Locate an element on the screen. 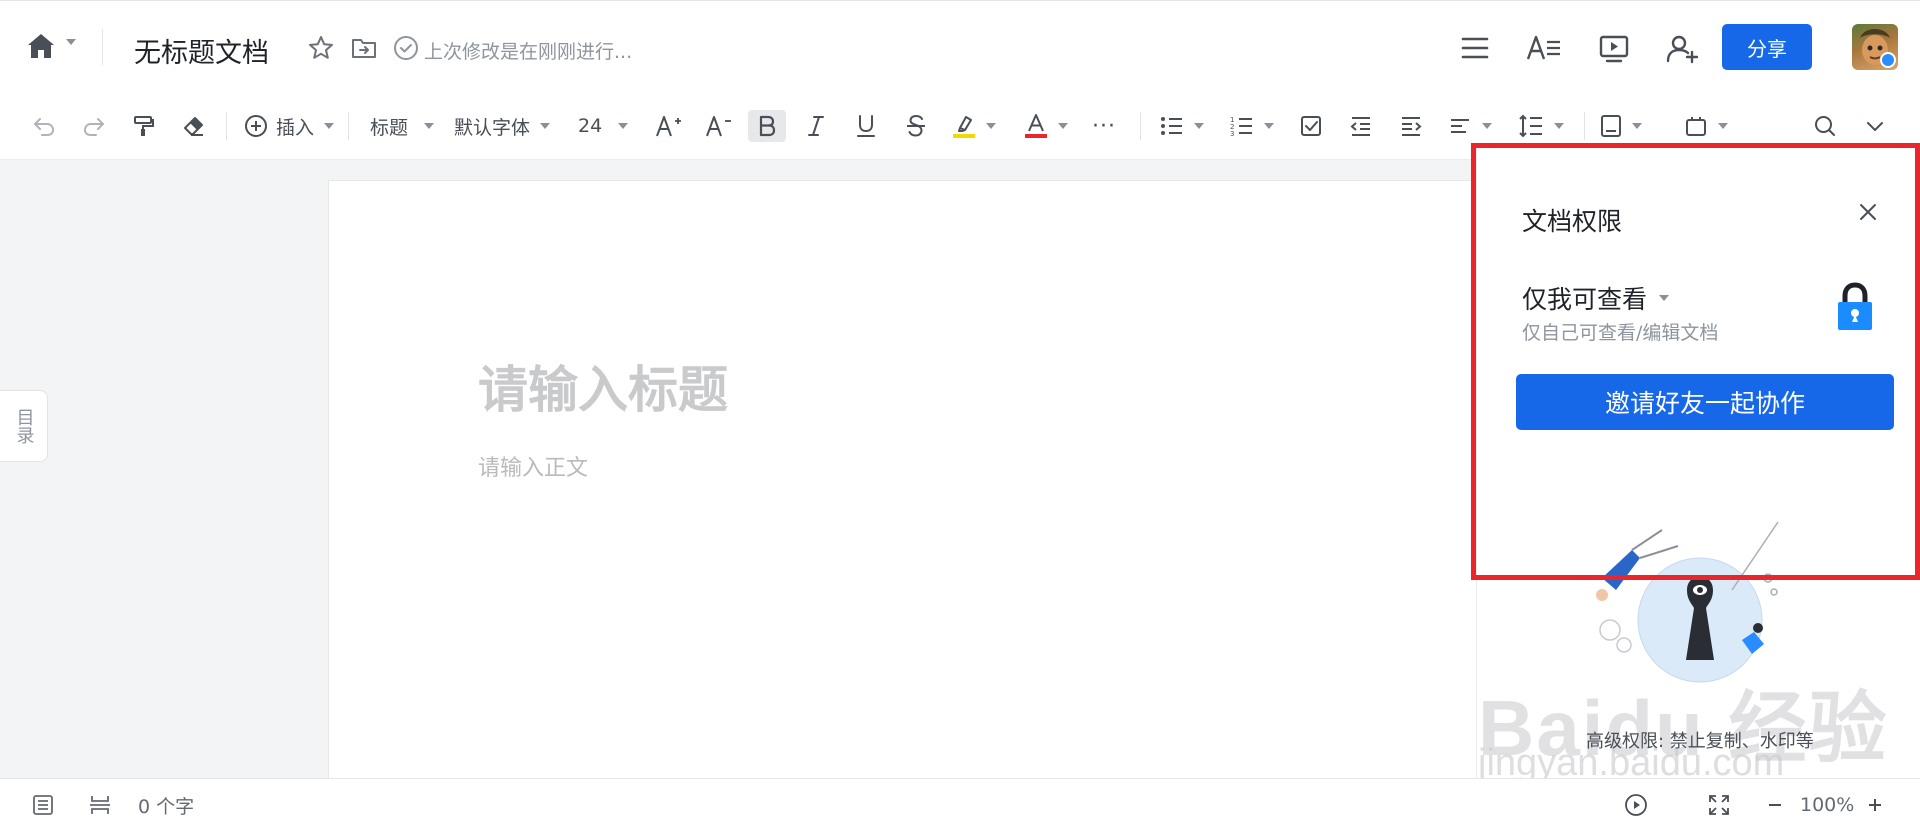 This screenshot has width=1920, height=829. present-icon is located at coordinates (1614, 48).